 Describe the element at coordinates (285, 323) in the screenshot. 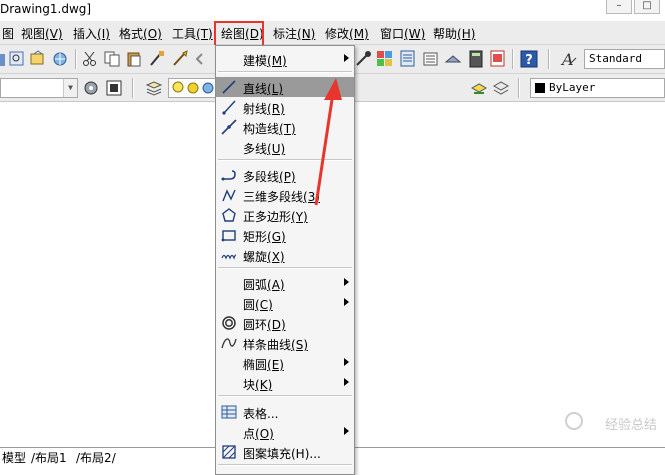

I see `menu-item-donut: 圆环(D)` at that location.